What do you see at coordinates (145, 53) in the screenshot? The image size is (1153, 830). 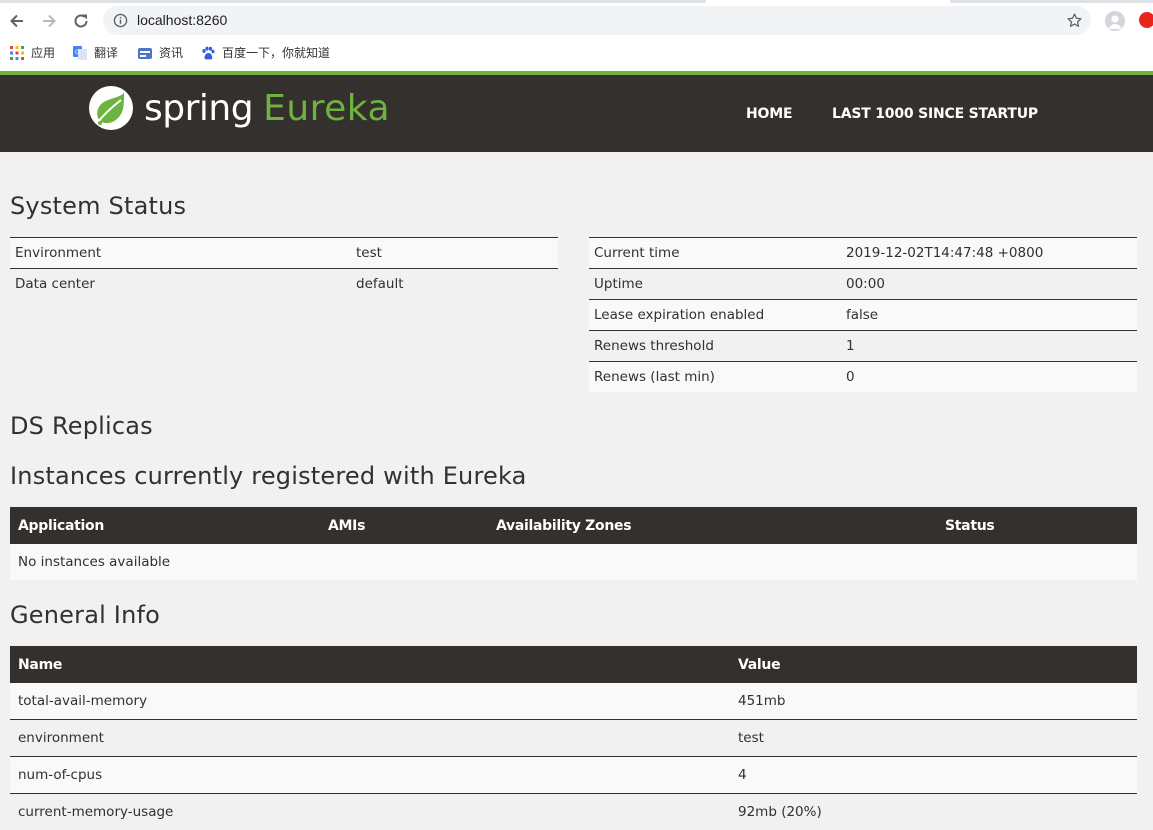 I see `news-icon` at bounding box center [145, 53].